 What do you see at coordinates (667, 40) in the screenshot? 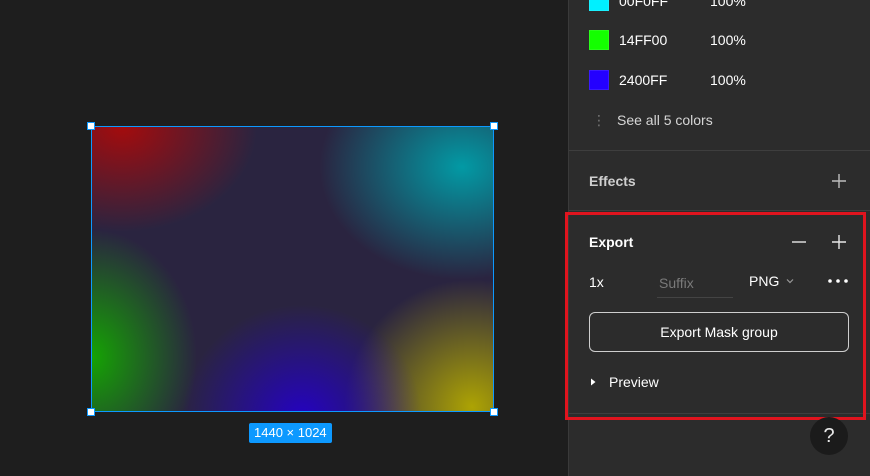
I see `color-row: 14FF00 100%` at bounding box center [667, 40].